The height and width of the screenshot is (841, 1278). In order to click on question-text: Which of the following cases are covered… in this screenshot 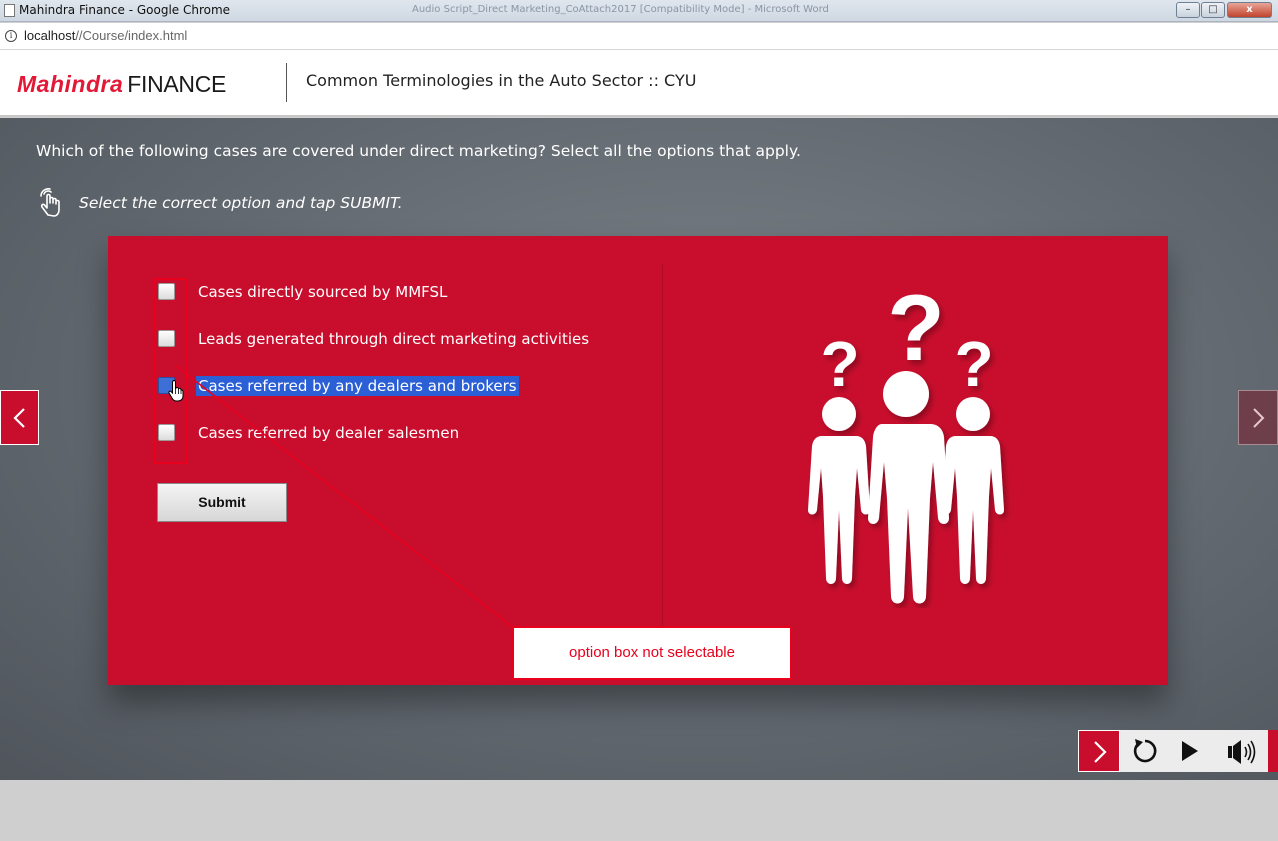, I will do `click(418, 151)`.